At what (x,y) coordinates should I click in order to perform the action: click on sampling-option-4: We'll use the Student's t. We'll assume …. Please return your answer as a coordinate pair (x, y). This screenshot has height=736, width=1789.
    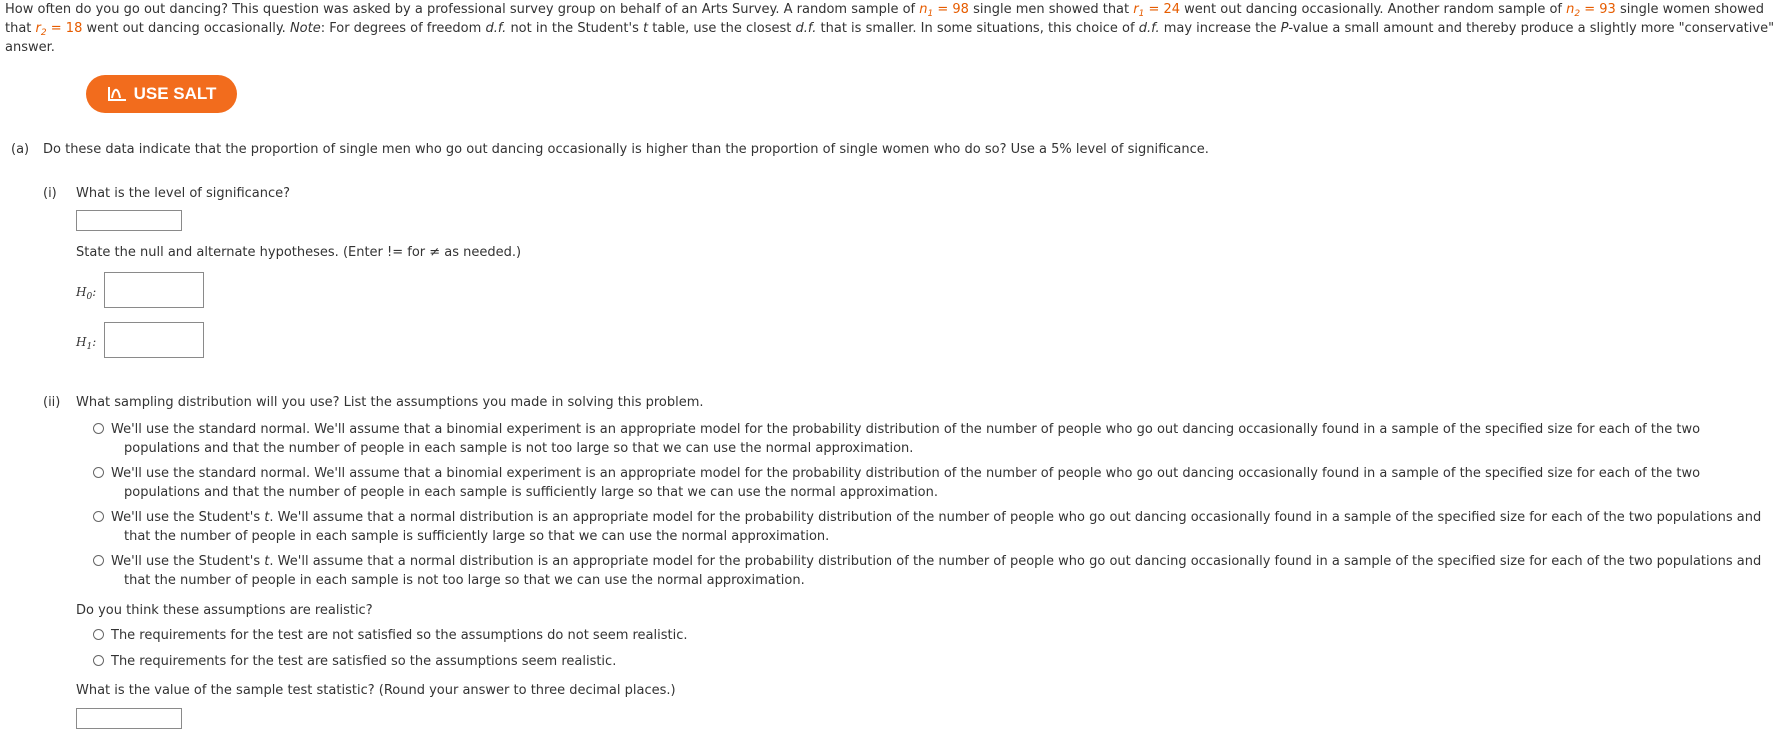
    Looking at the image, I should click on (927, 571).